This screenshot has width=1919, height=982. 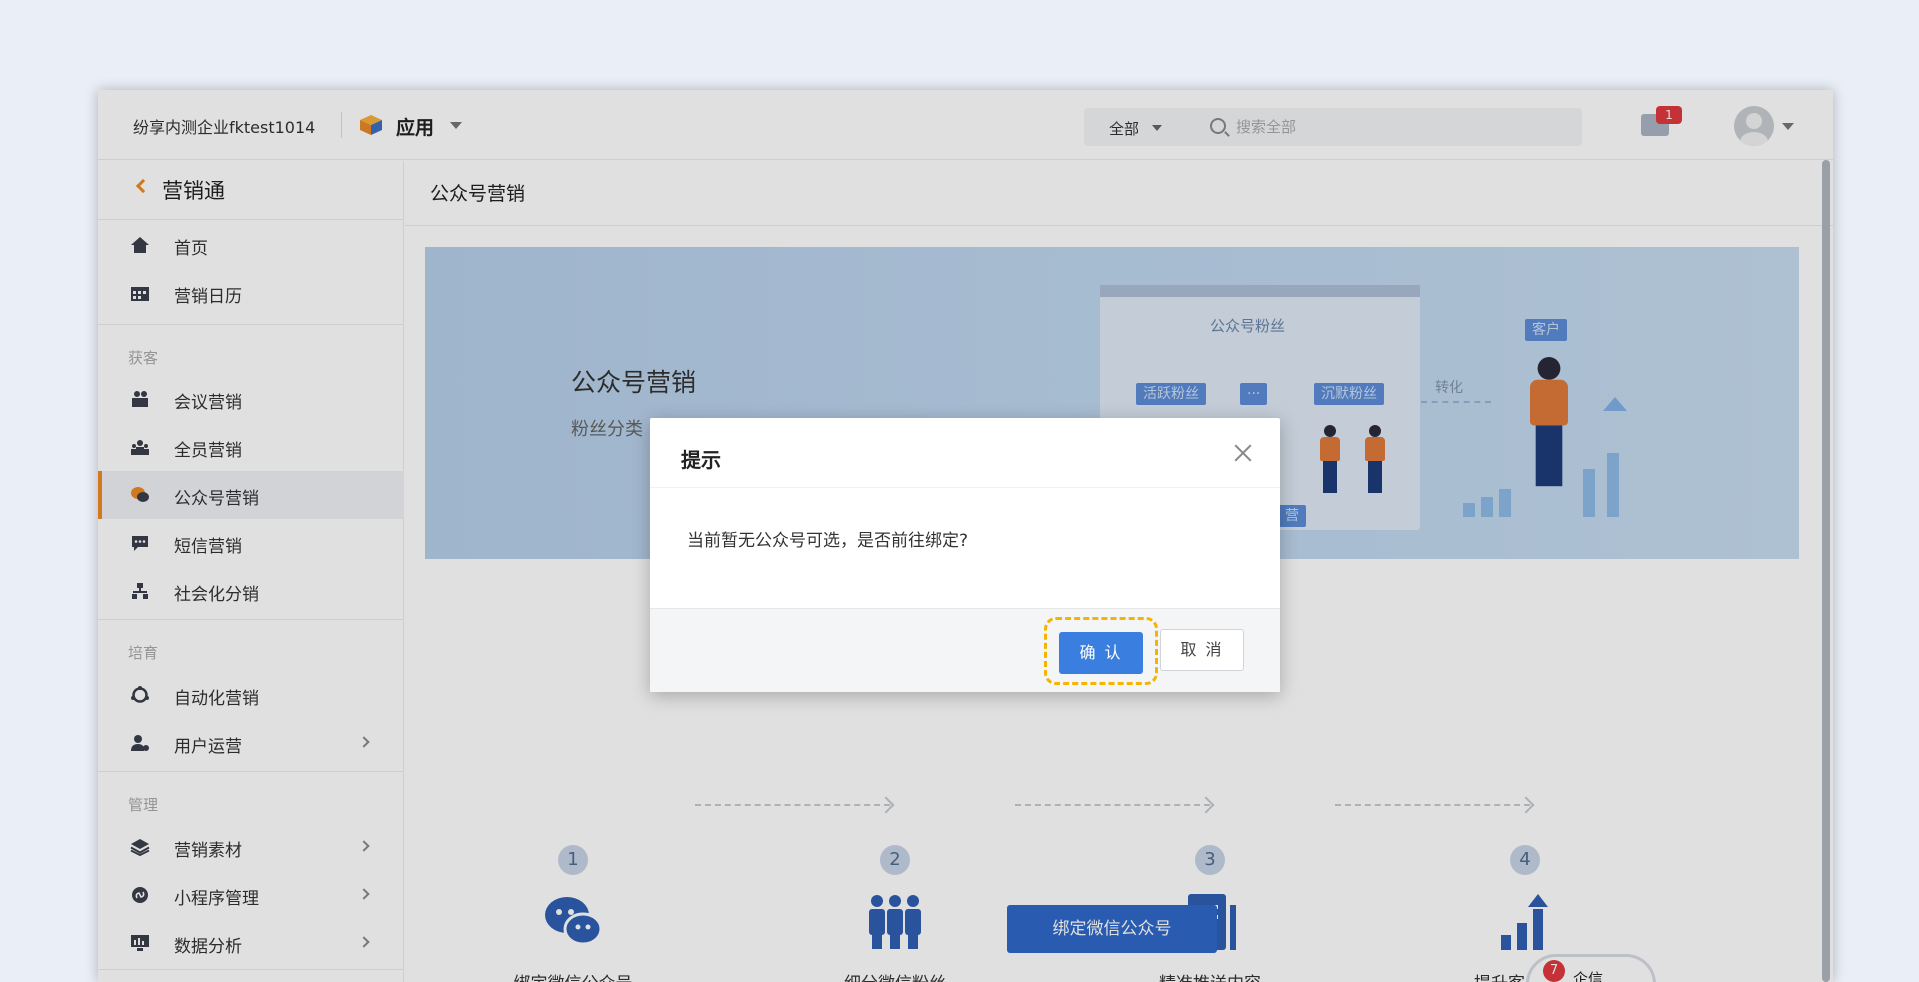 I want to click on close-icon, so click(x=1243, y=453).